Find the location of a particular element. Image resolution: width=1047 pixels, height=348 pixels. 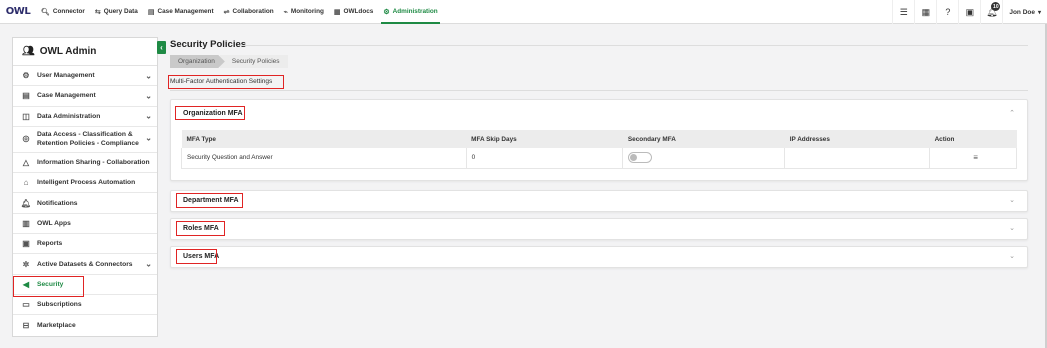

user-name: Jon Doe is located at coordinates (1022, 12).